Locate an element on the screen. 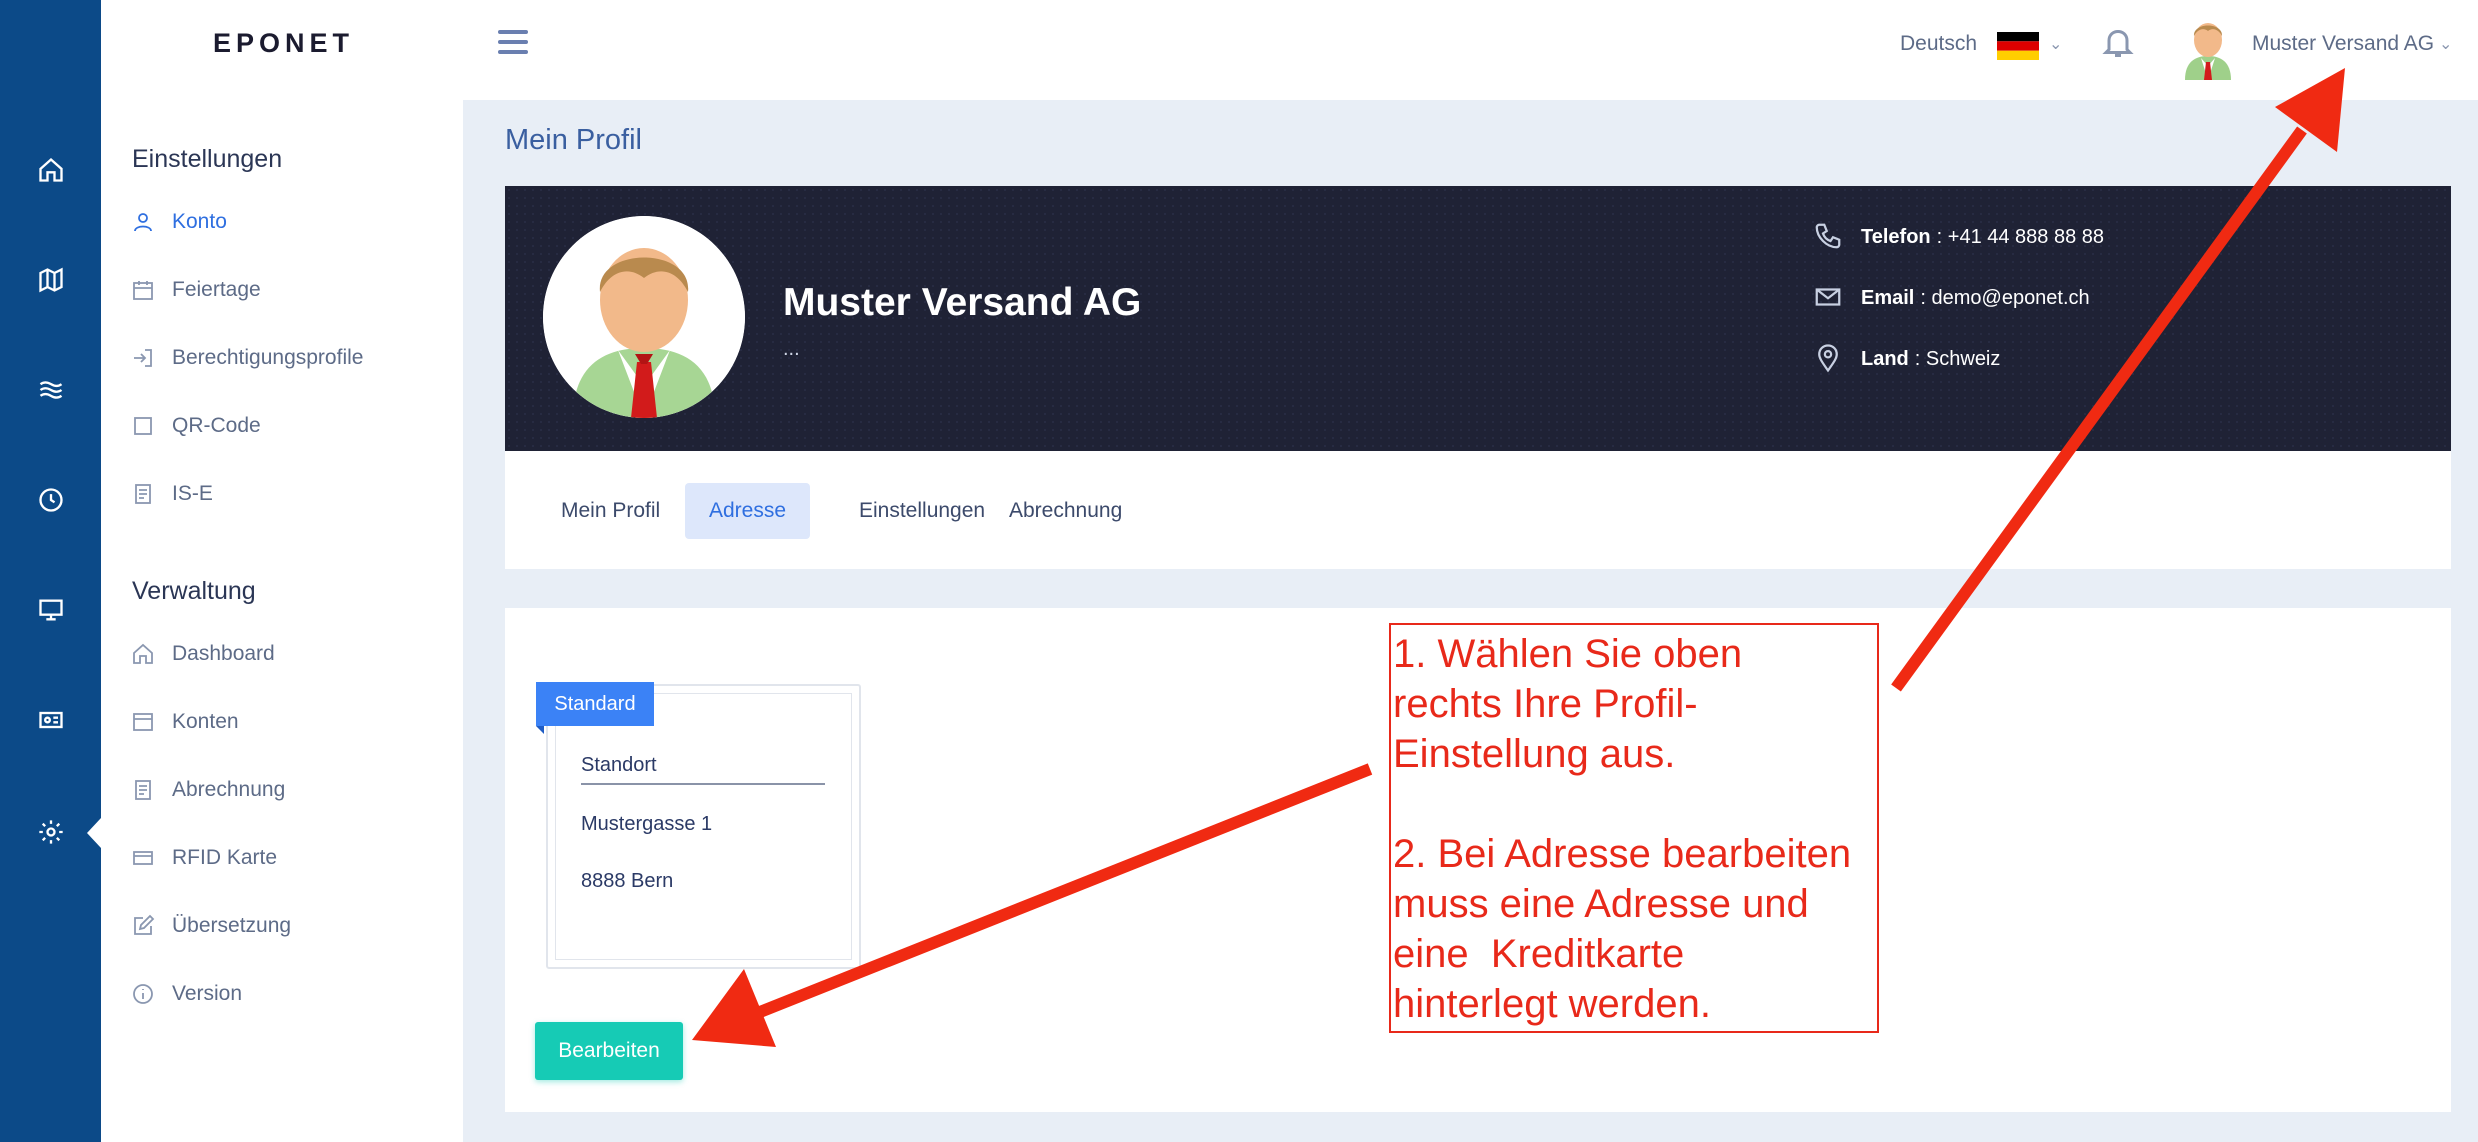 Image resolution: width=2478 pixels, height=1142 pixels. sidebar-item-label: Konten is located at coordinates (205, 721).